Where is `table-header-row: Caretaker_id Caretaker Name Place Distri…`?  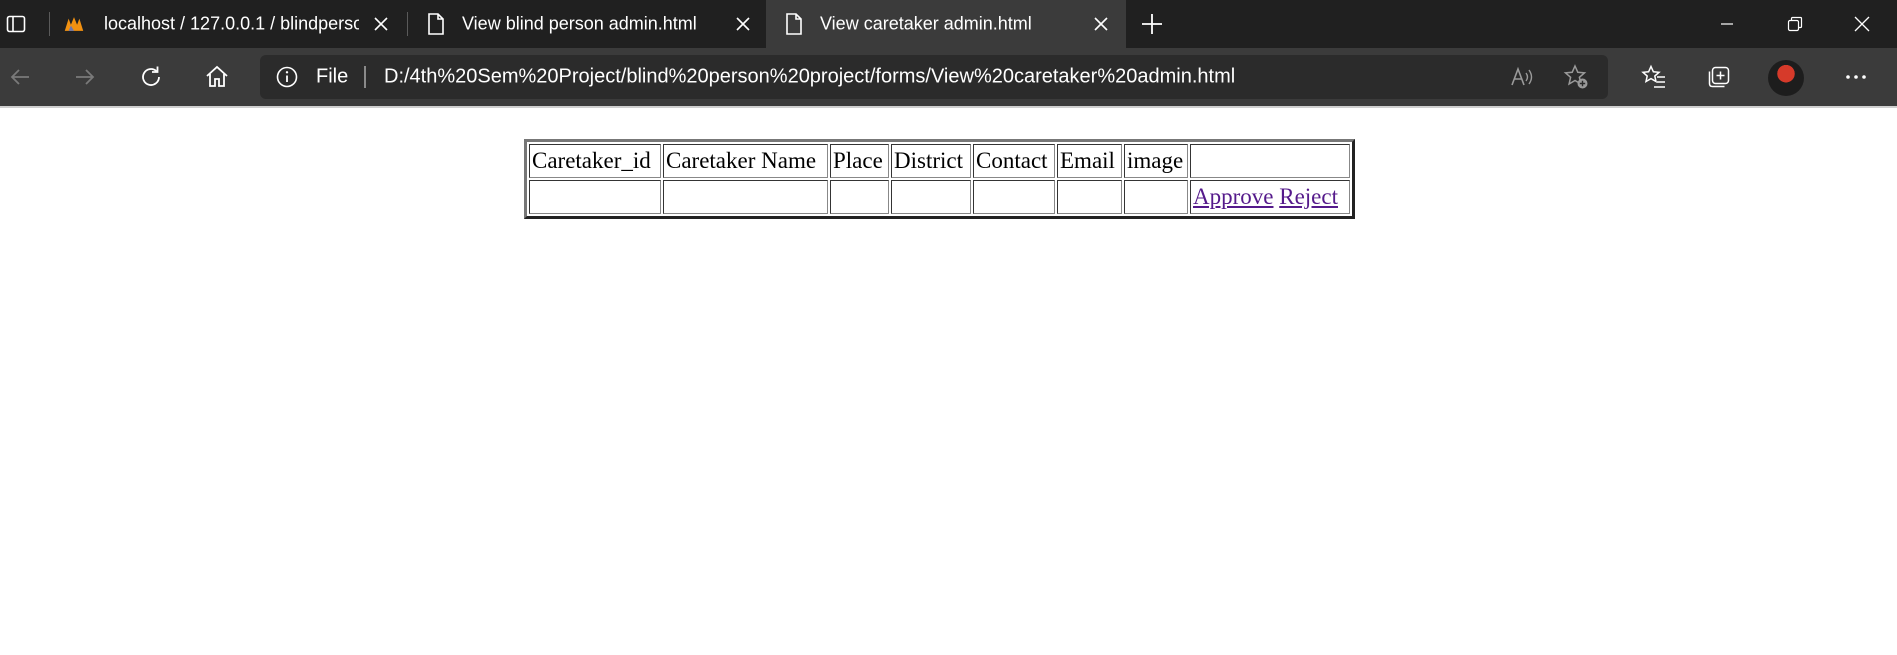
table-header-row: Caretaker_id Caretaker Name Place Distri… is located at coordinates (939, 161).